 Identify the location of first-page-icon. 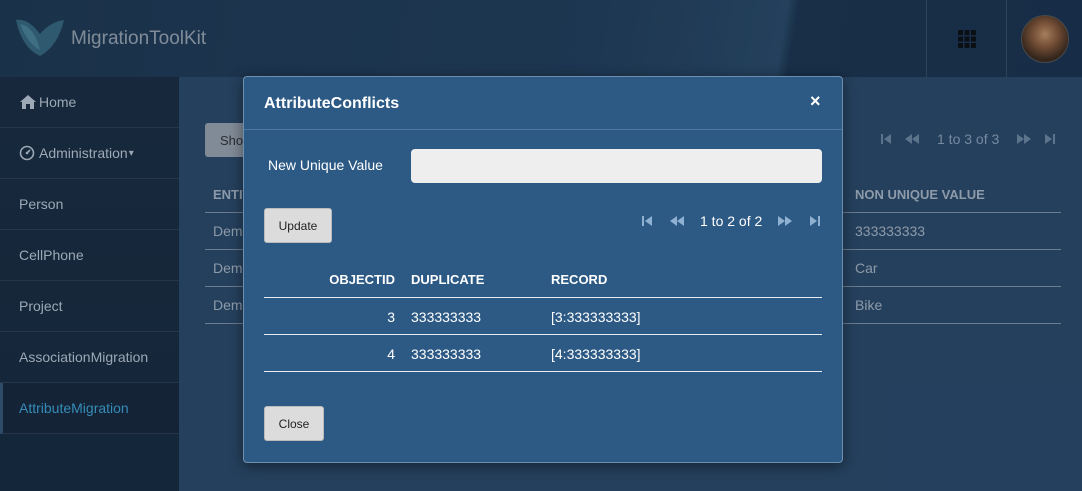
(647, 221).